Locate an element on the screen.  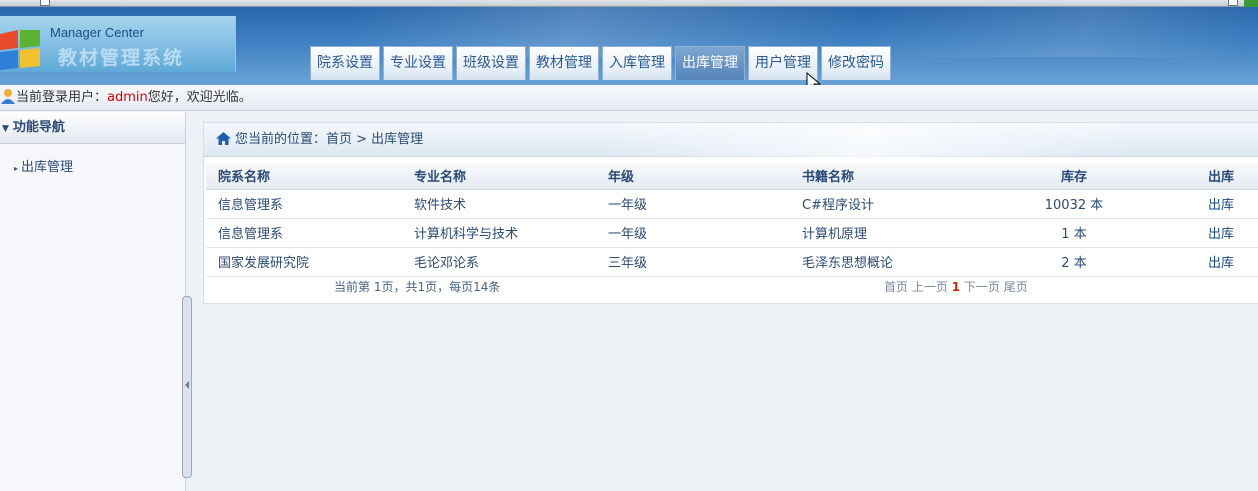
last-page-link: 尾页 is located at coordinates (1016, 287).